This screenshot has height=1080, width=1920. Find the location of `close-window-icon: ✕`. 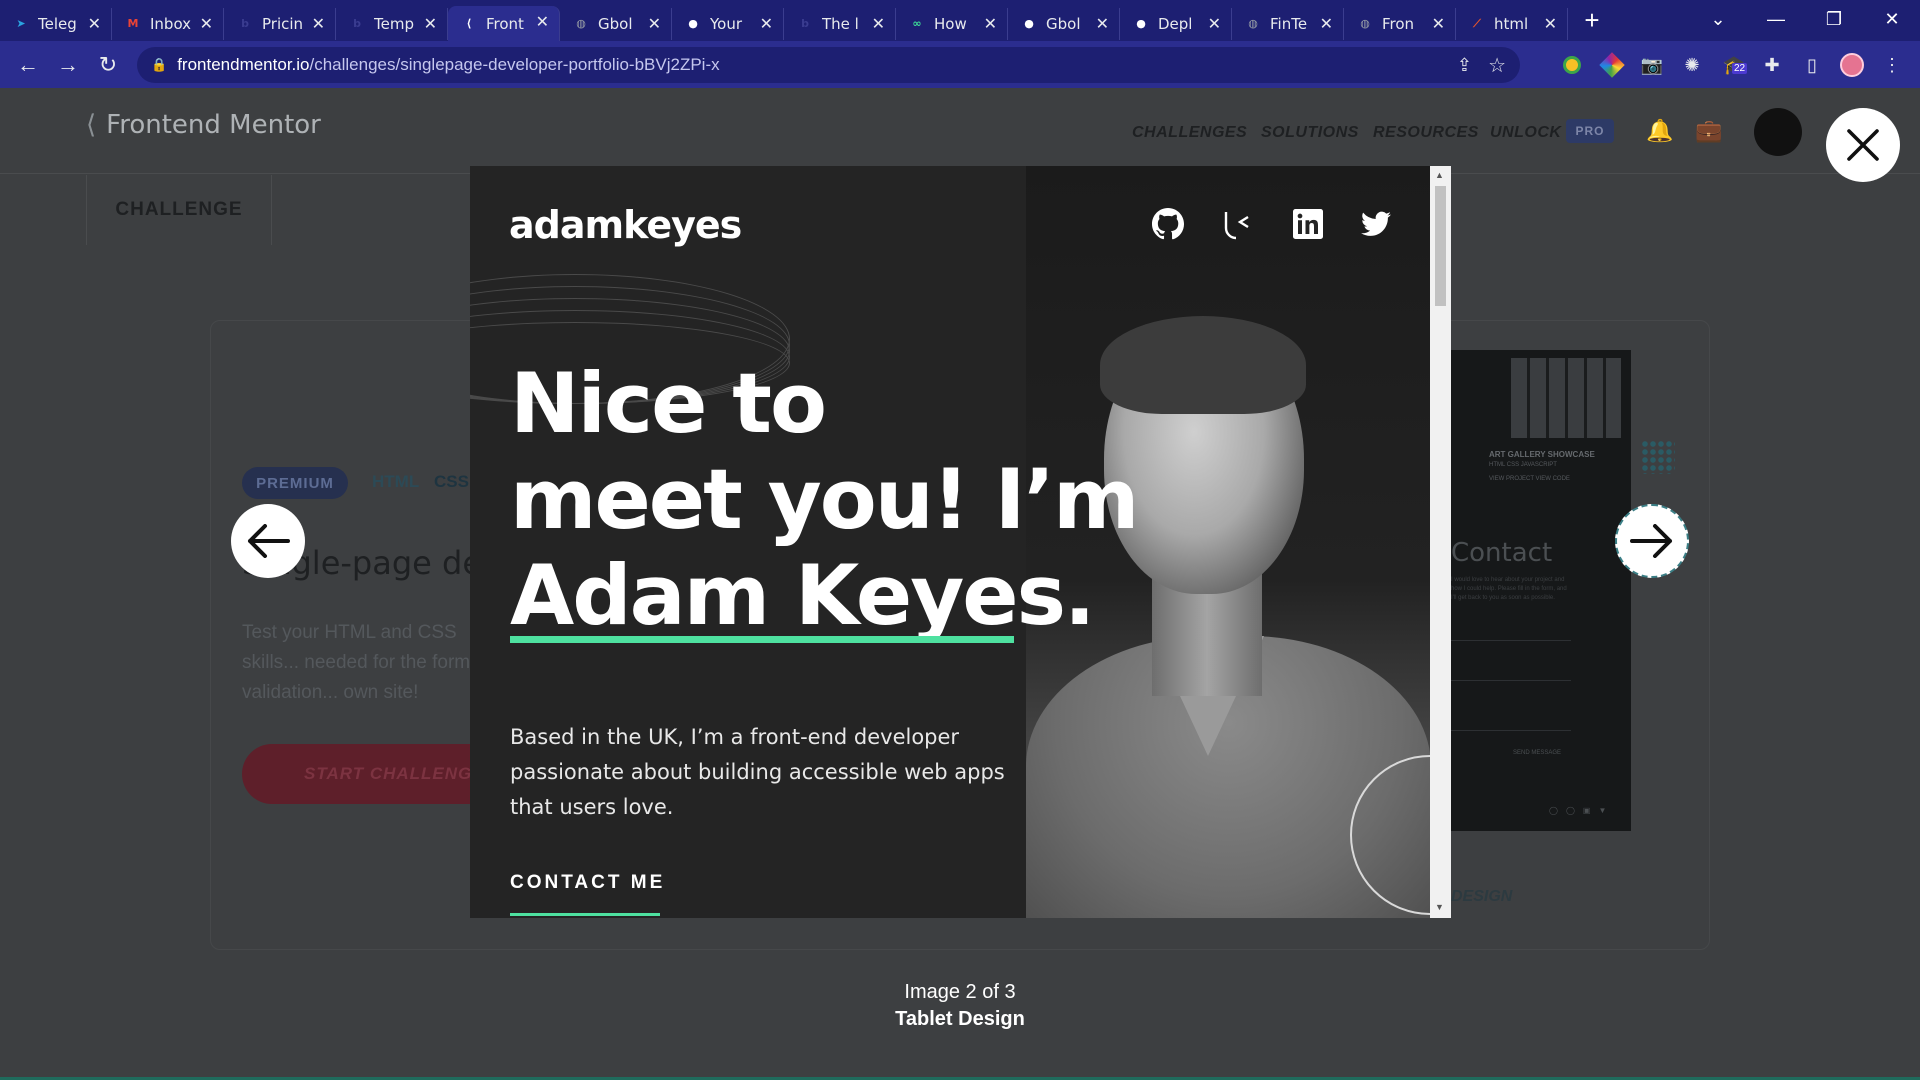

close-window-icon: ✕ is located at coordinates (1892, 19).